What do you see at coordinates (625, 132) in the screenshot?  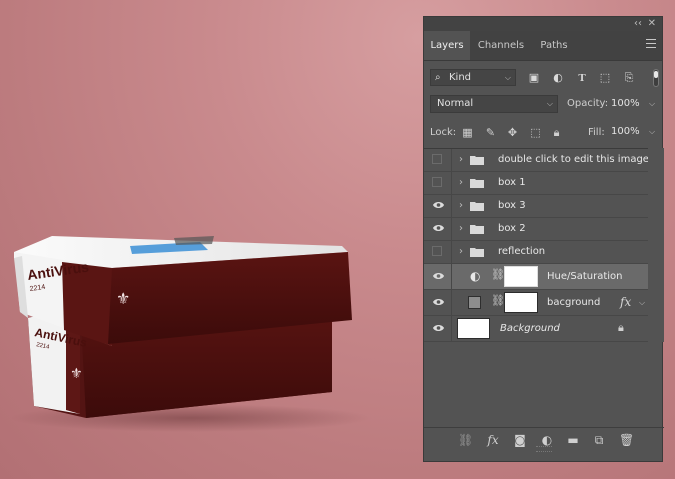 I see `fill-input: 100%` at bounding box center [625, 132].